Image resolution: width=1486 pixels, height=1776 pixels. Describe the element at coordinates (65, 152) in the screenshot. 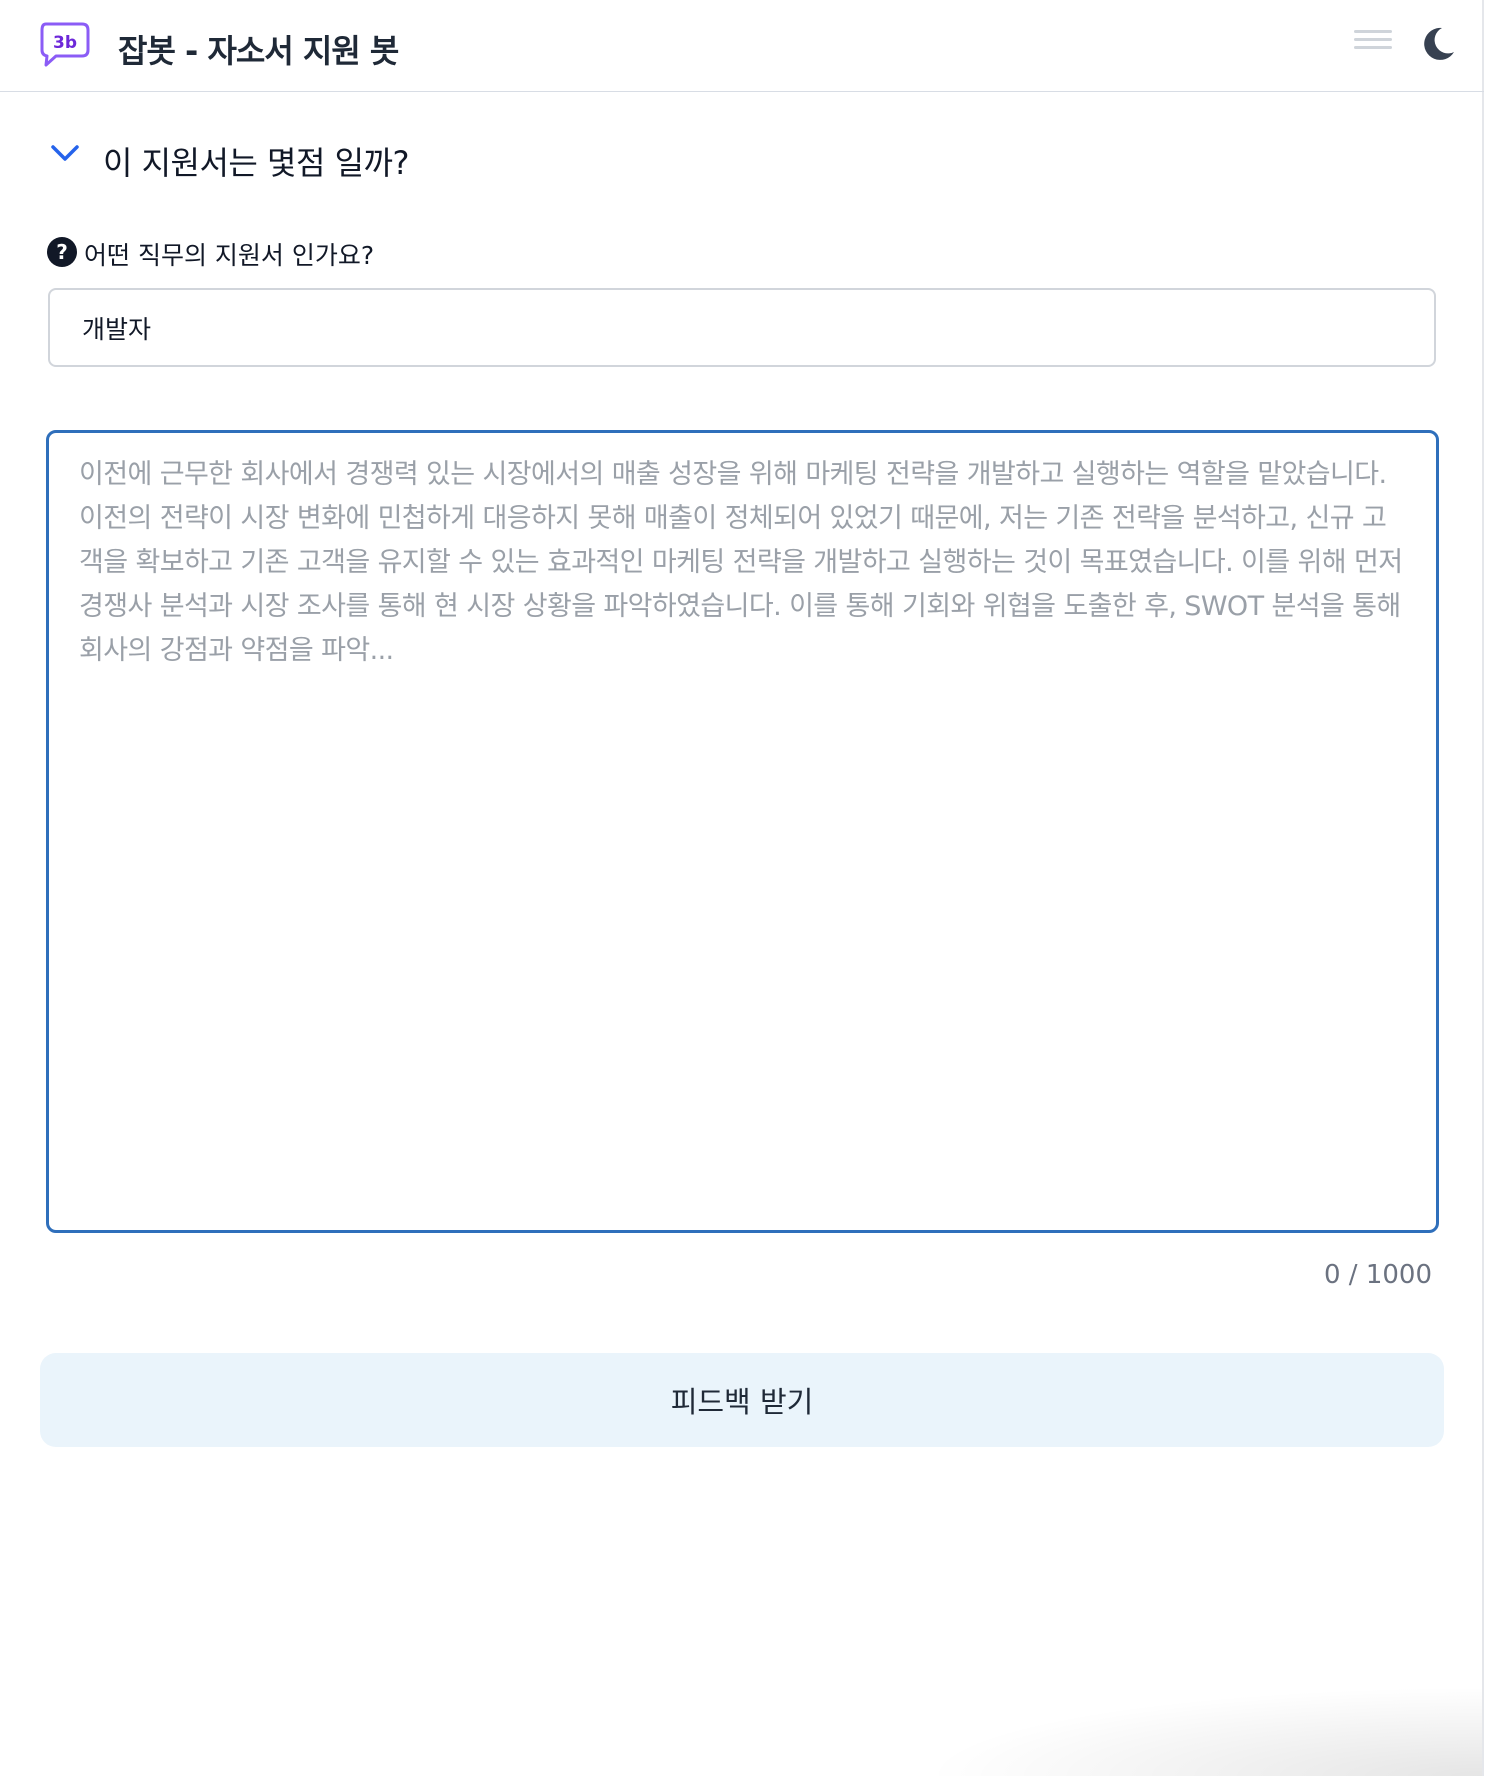

I see `chevron-down-icon` at that location.